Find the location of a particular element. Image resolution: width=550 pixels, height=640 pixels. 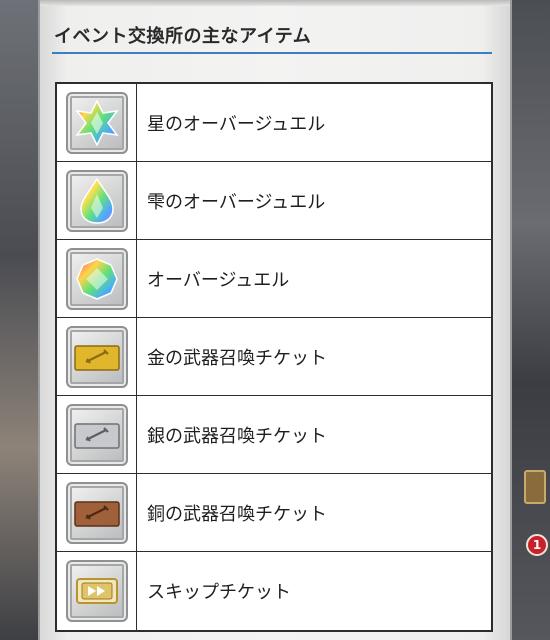

table-row: オーバージュエル is located at coordinates (274, 279).